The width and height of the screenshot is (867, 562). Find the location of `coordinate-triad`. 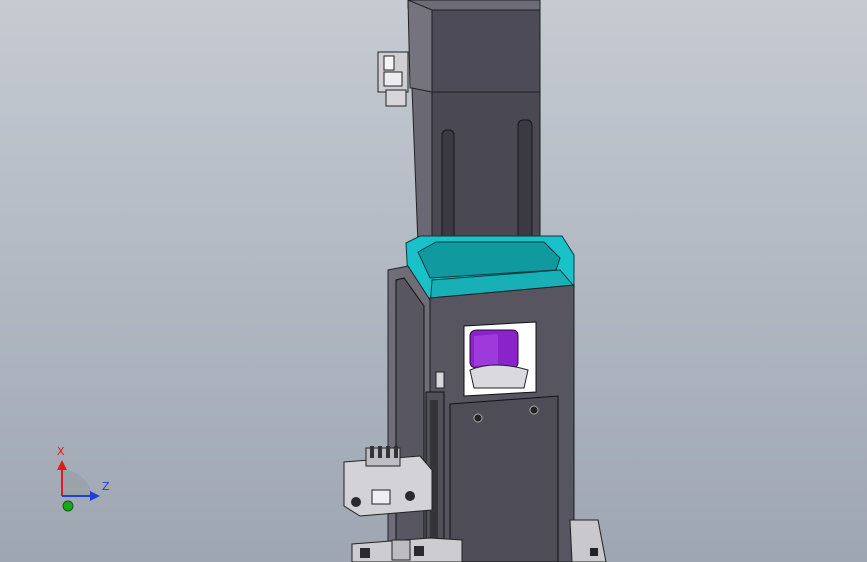

coordinate-triad is located at coordinates (78, 486).